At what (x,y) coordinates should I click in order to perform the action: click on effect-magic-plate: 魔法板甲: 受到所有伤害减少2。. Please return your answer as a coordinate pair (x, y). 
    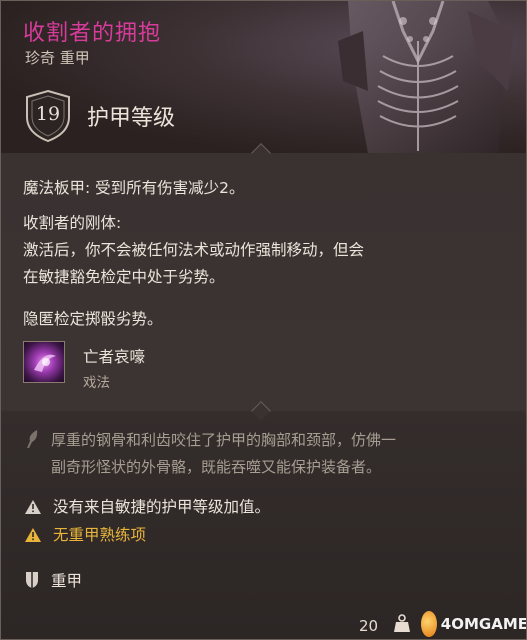
    Looking at the image, I should click on (134, 188).